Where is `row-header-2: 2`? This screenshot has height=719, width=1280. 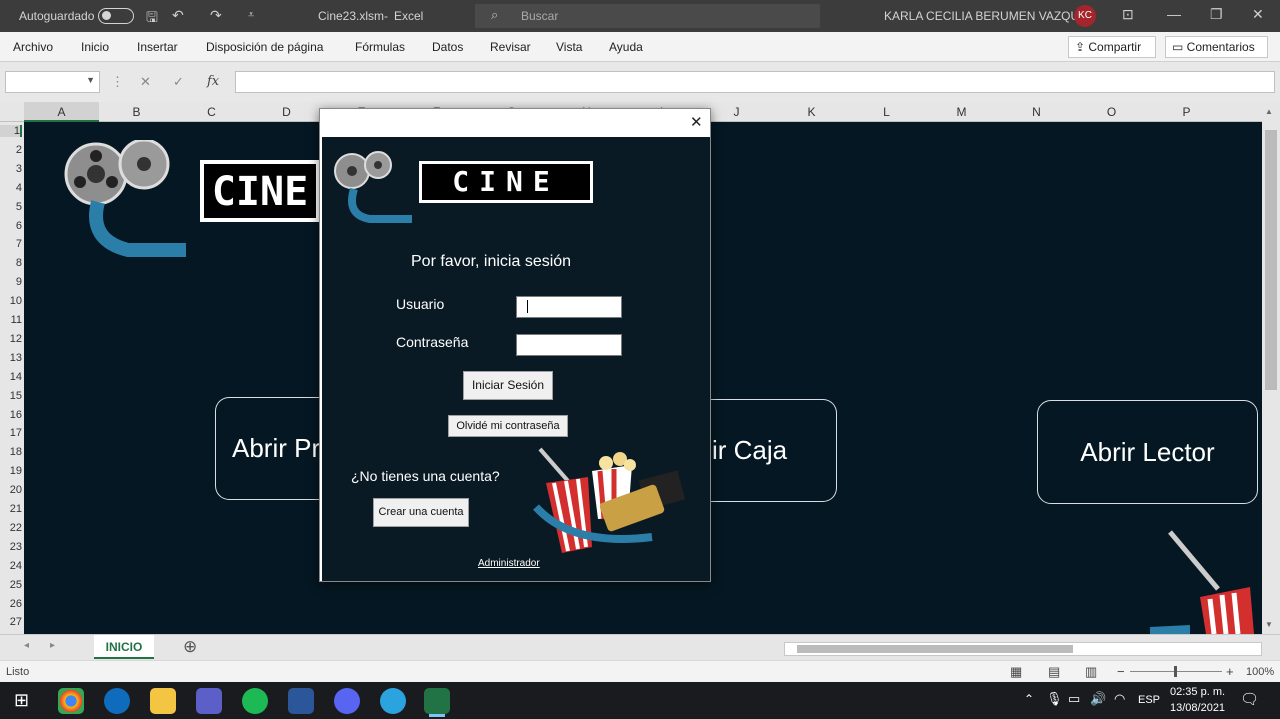
row-header-2: 2 is located at coordinates (11, 150).